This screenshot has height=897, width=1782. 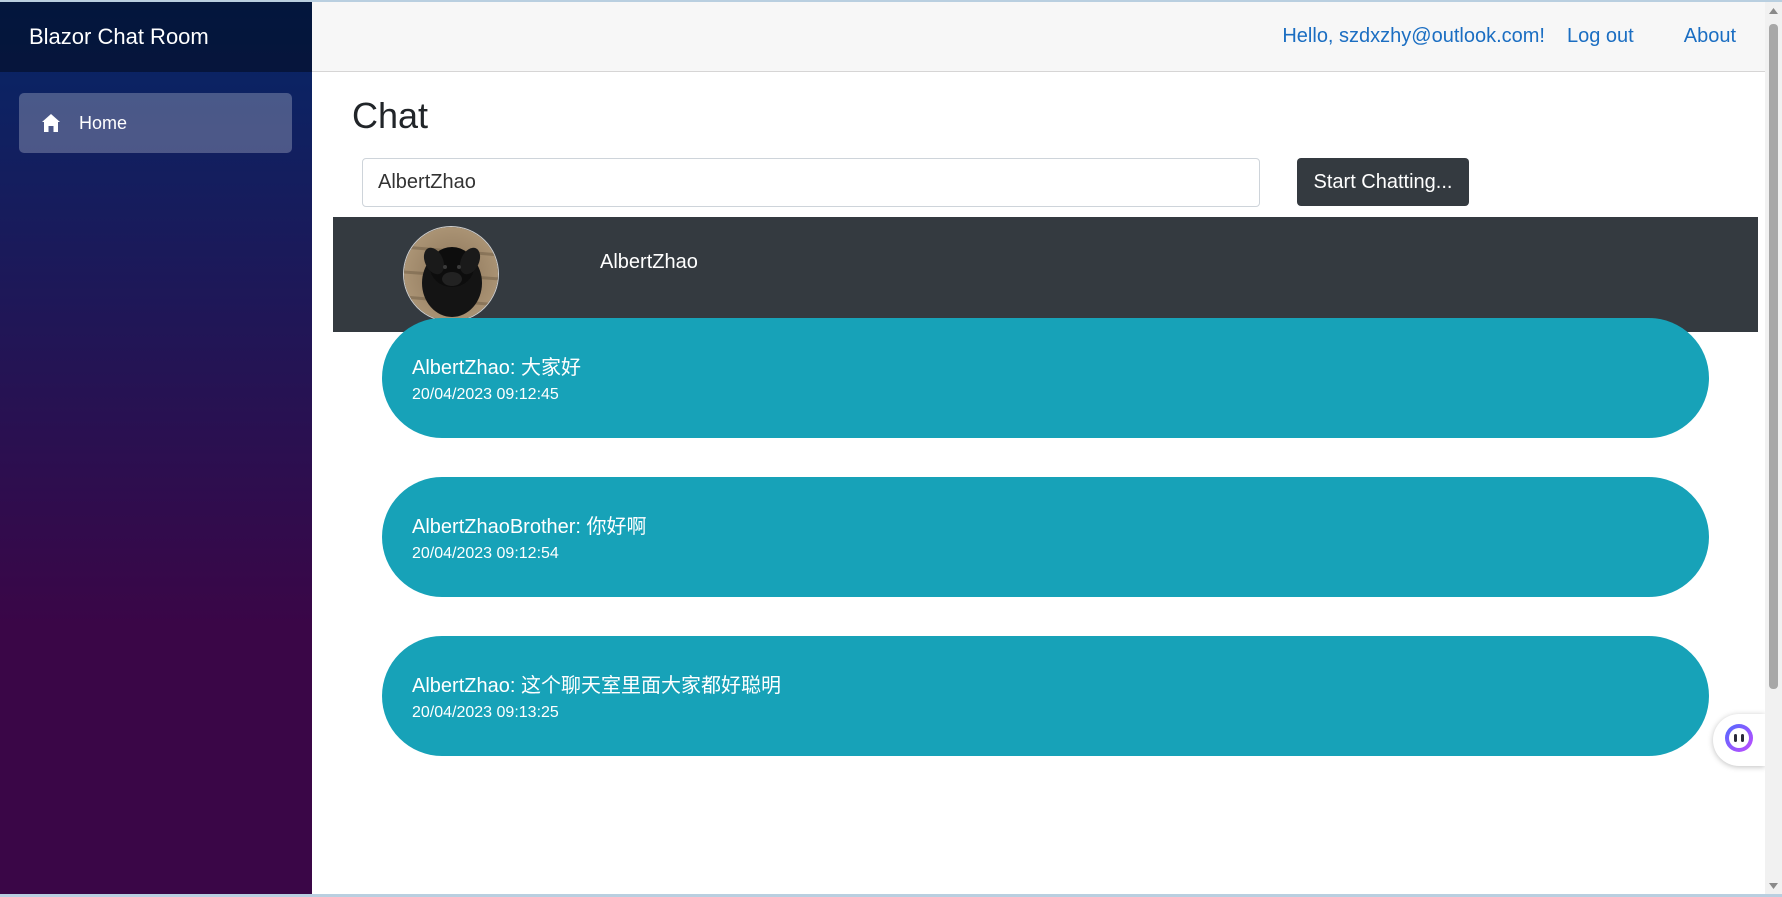 What do you see at coordinates (596, 686) in the screenshot?
I see `message-text: AlbertZhao: 这个聊天室里面大家都好聪明` at bounding box center [596, 686].